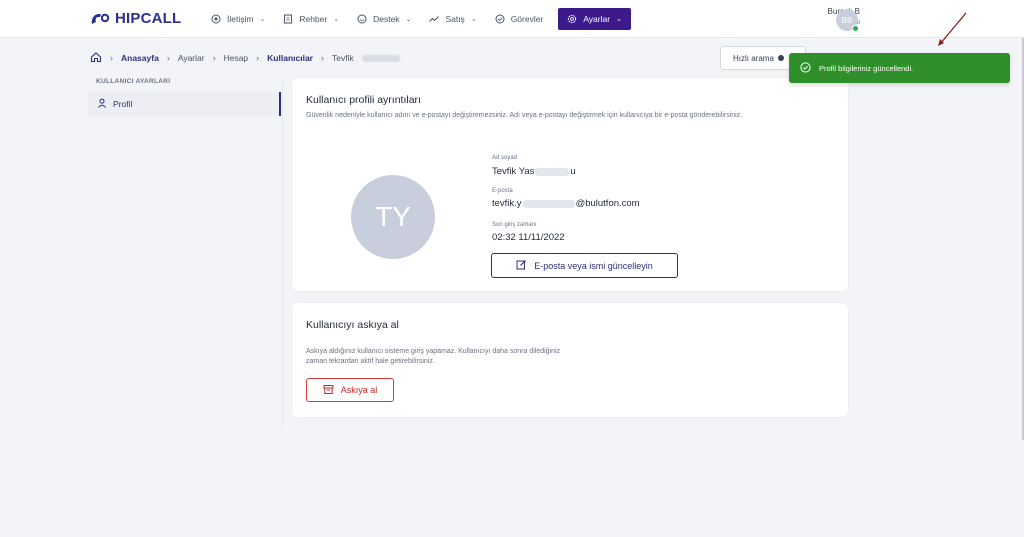  I want to click on name-label: Ad soyad, so click(505, 158).